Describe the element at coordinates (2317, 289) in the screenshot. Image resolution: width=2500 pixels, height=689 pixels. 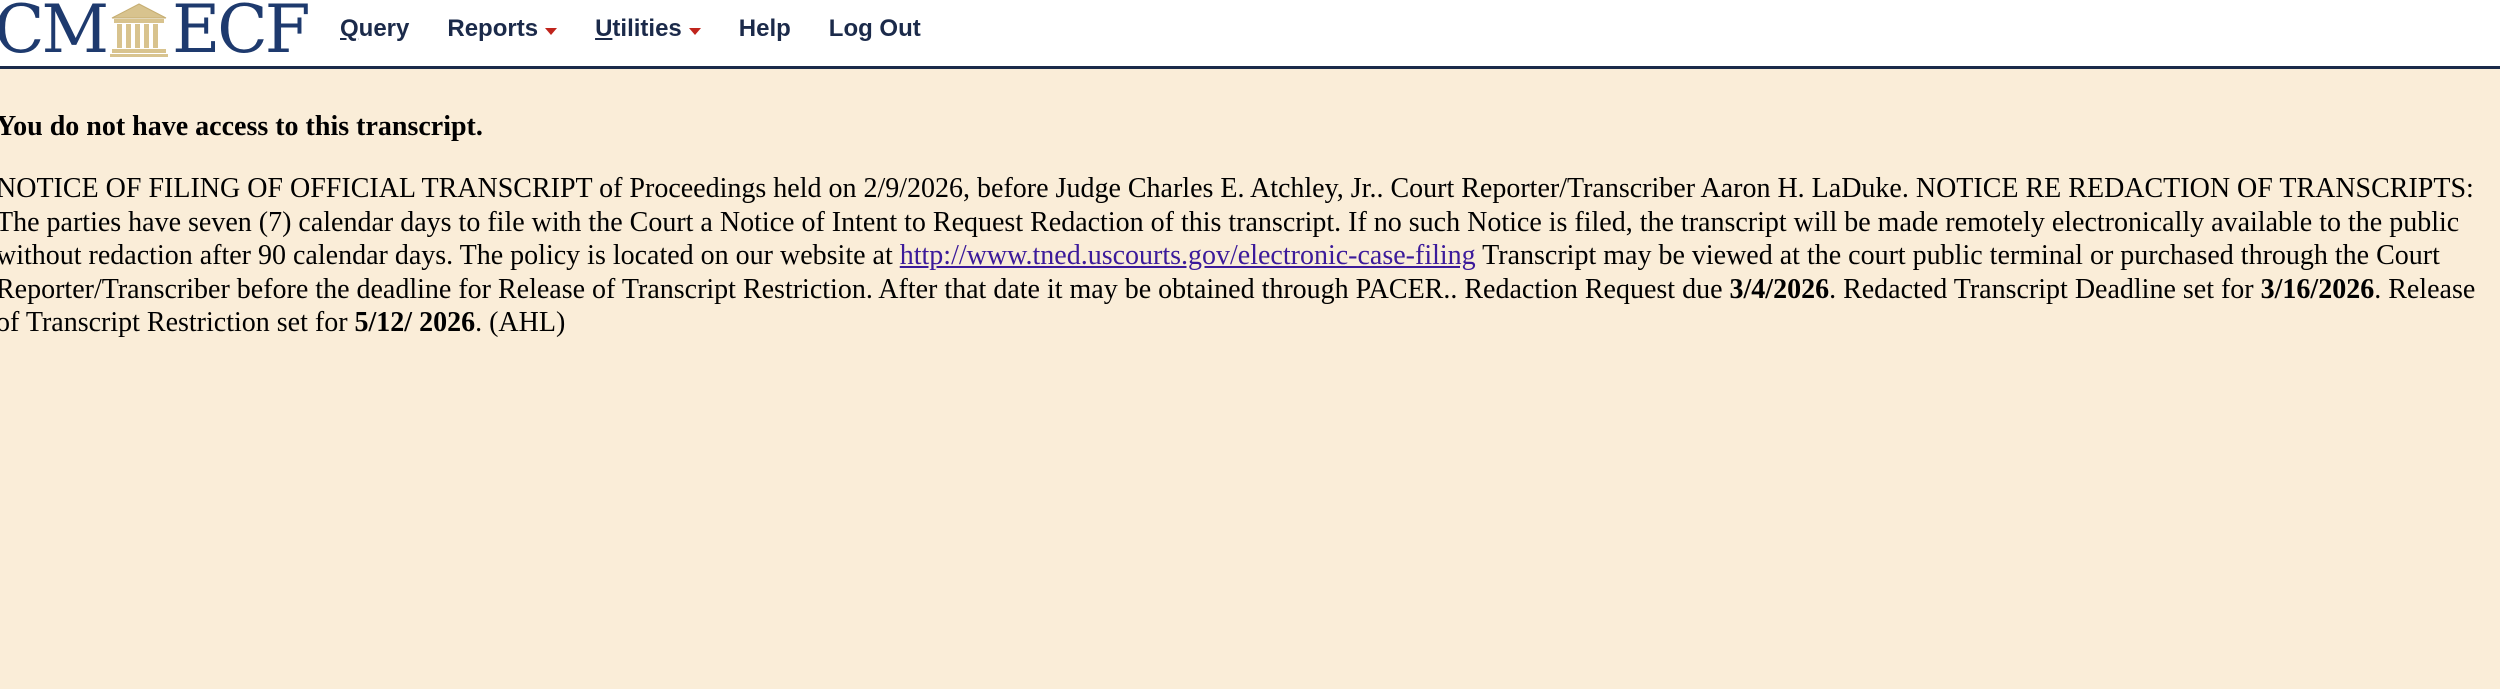
I see `redacted-transcript-deadline: 3/16/2026` at that location.